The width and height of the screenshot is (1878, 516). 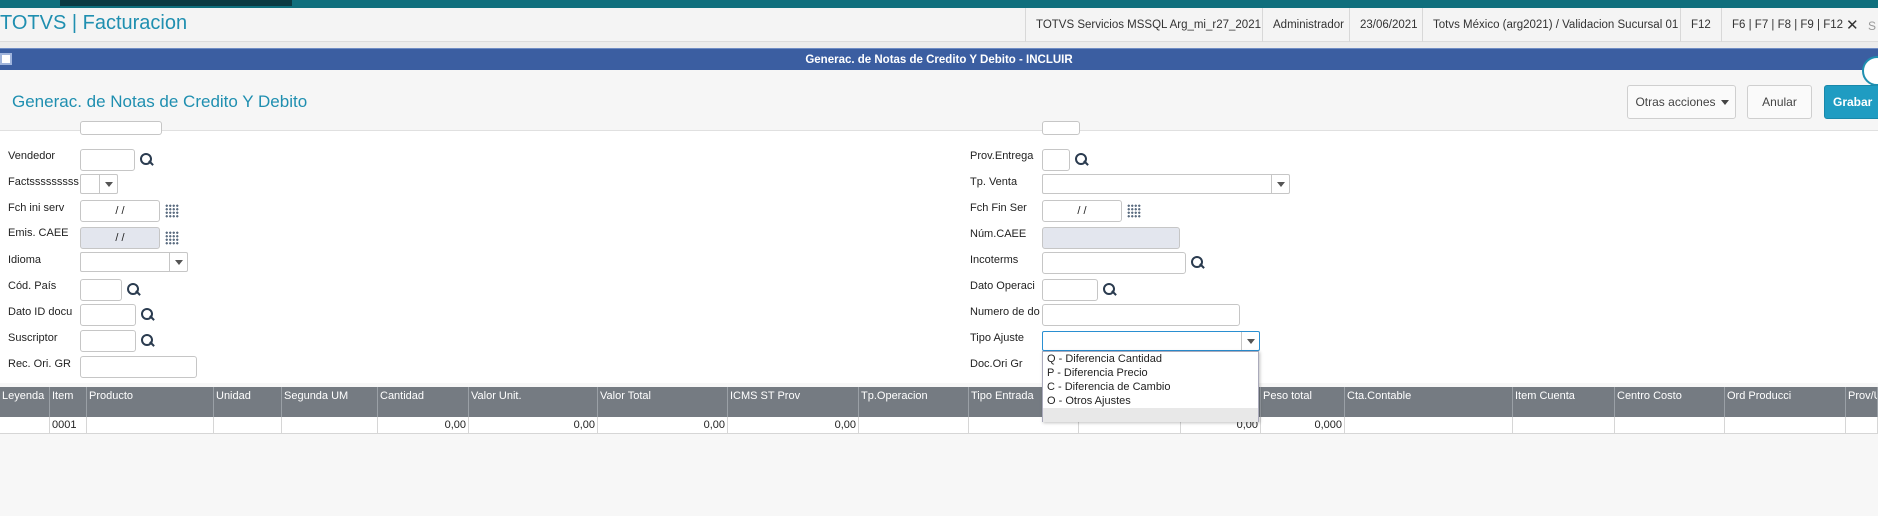 I want to click on cell-prov-u, so click(x=1862, y=425).